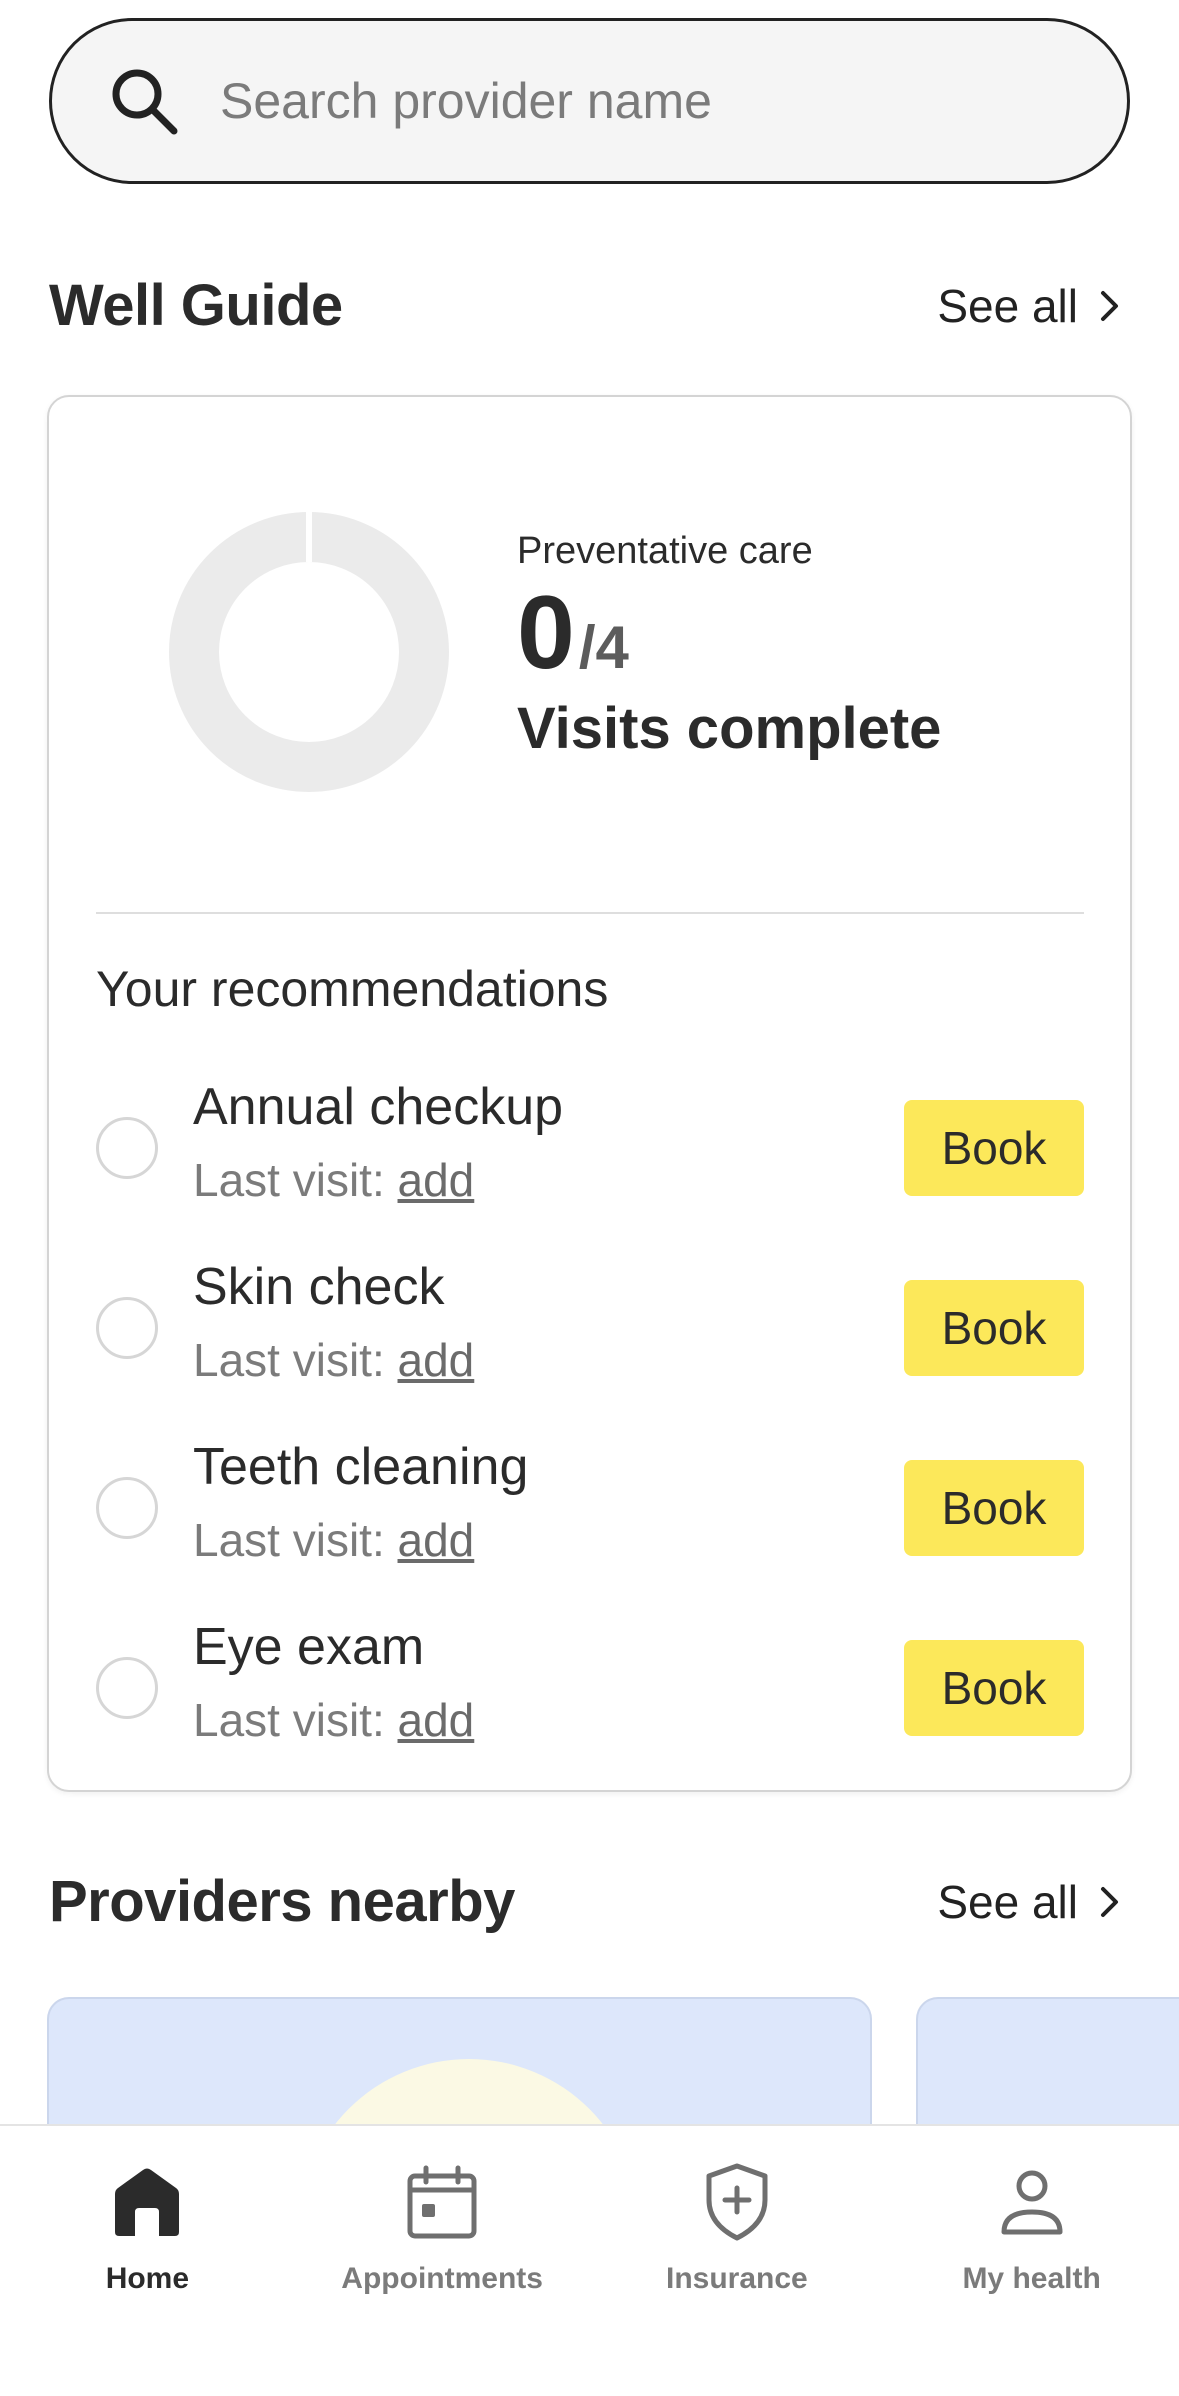 This screenshot has height=2396, width=1179. What do you see at coordinates (378, 1107) in the screenshot?
I see `recommendation-name: Annual checkup` at bounding box center [378, 1107].